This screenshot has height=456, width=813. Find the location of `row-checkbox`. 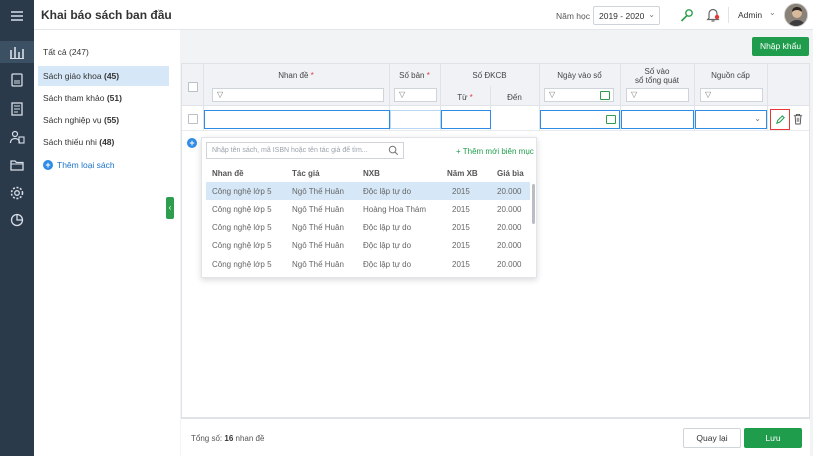

row-checkbox is located at coordinates (193, 119).